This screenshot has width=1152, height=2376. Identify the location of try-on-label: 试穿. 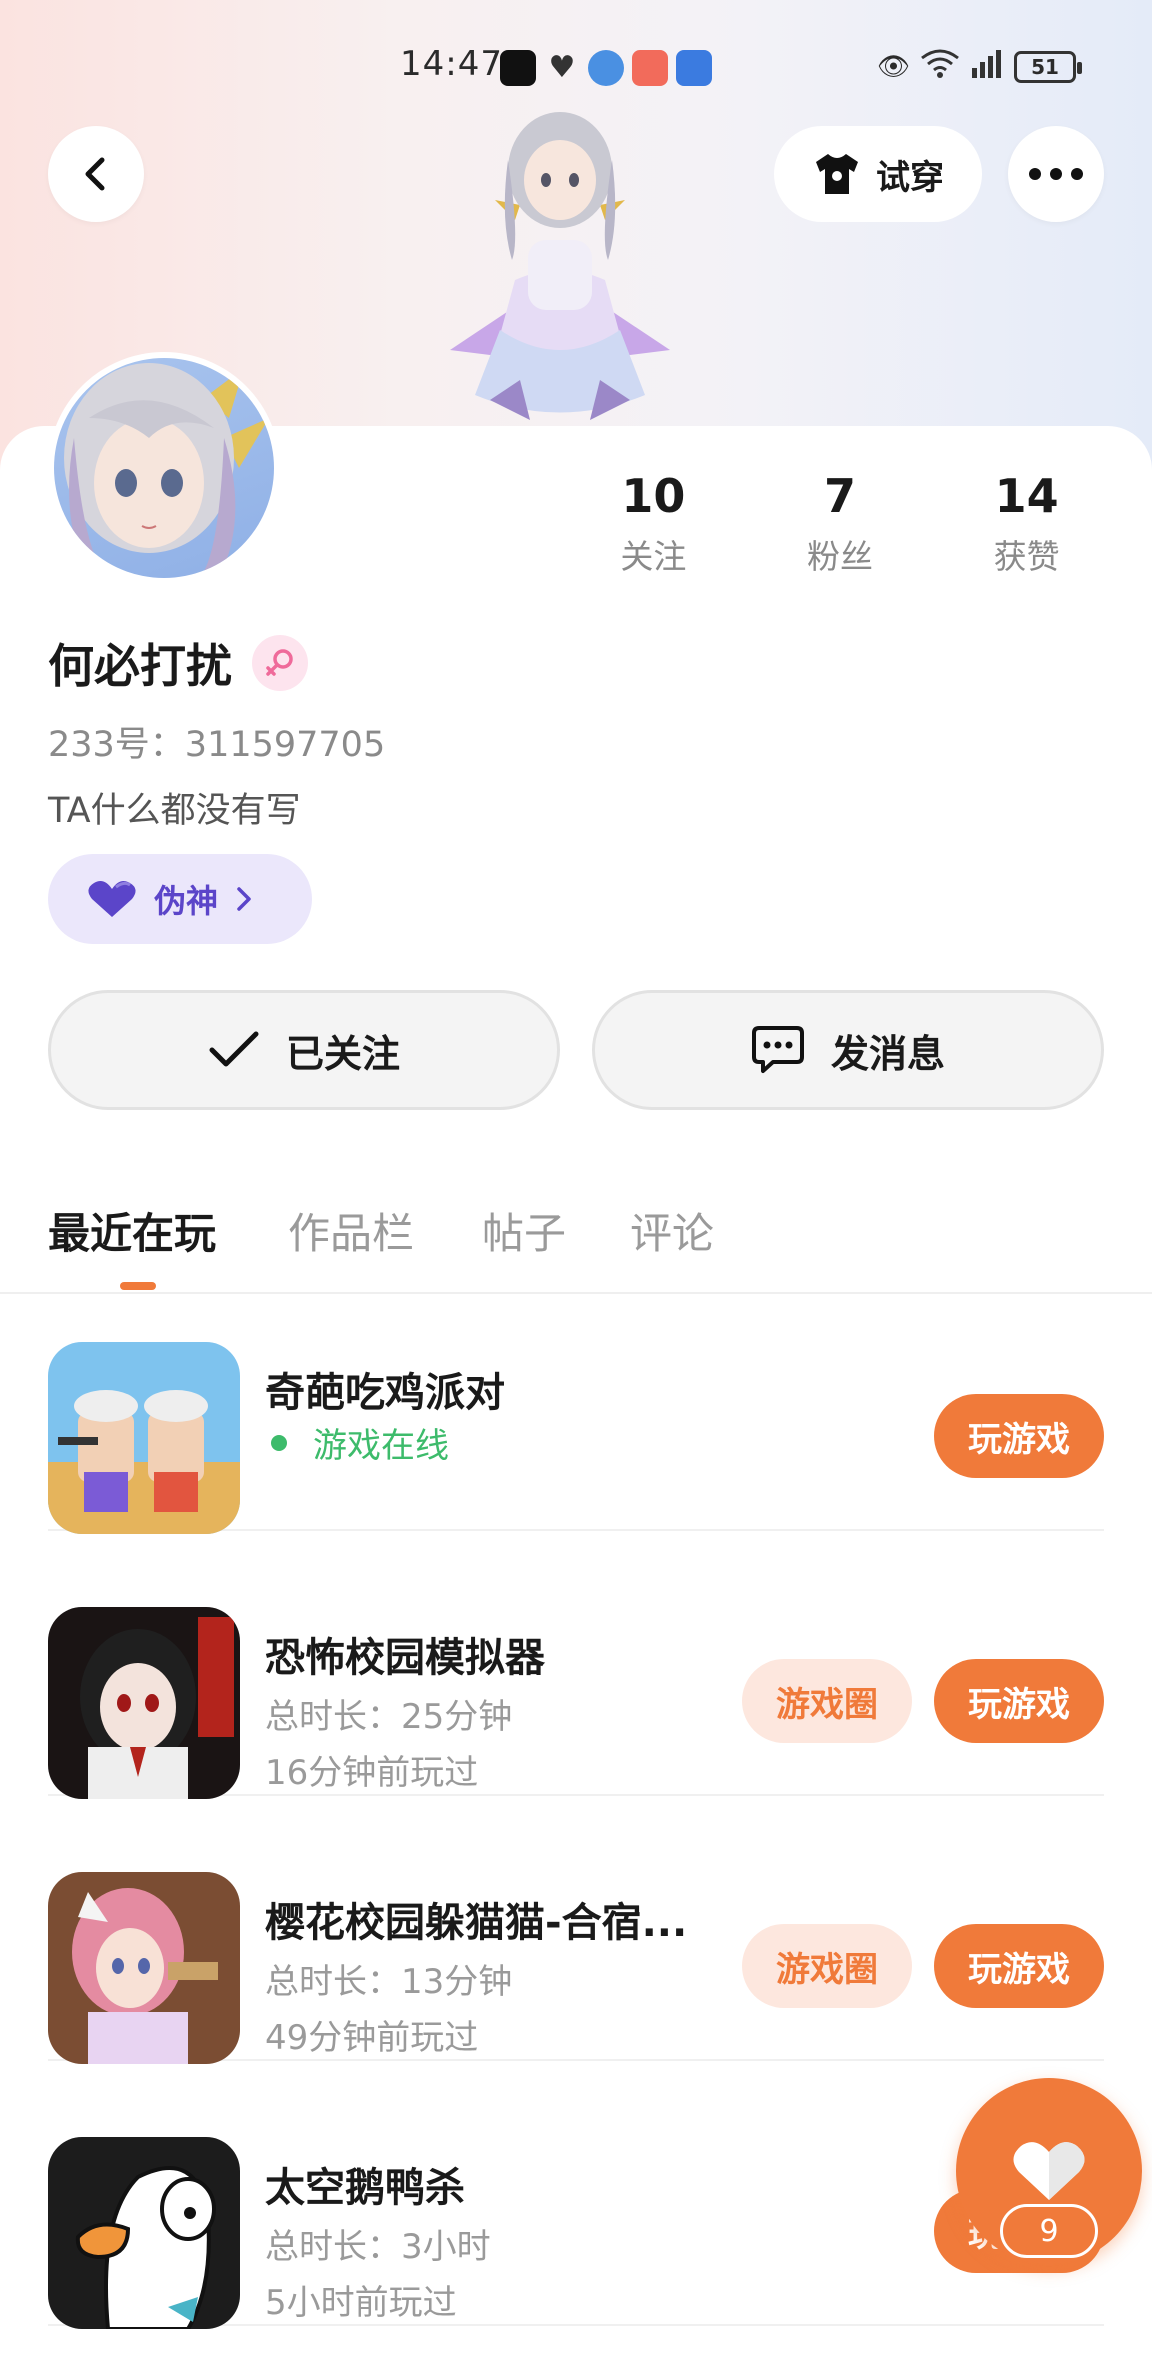
(910, 177).